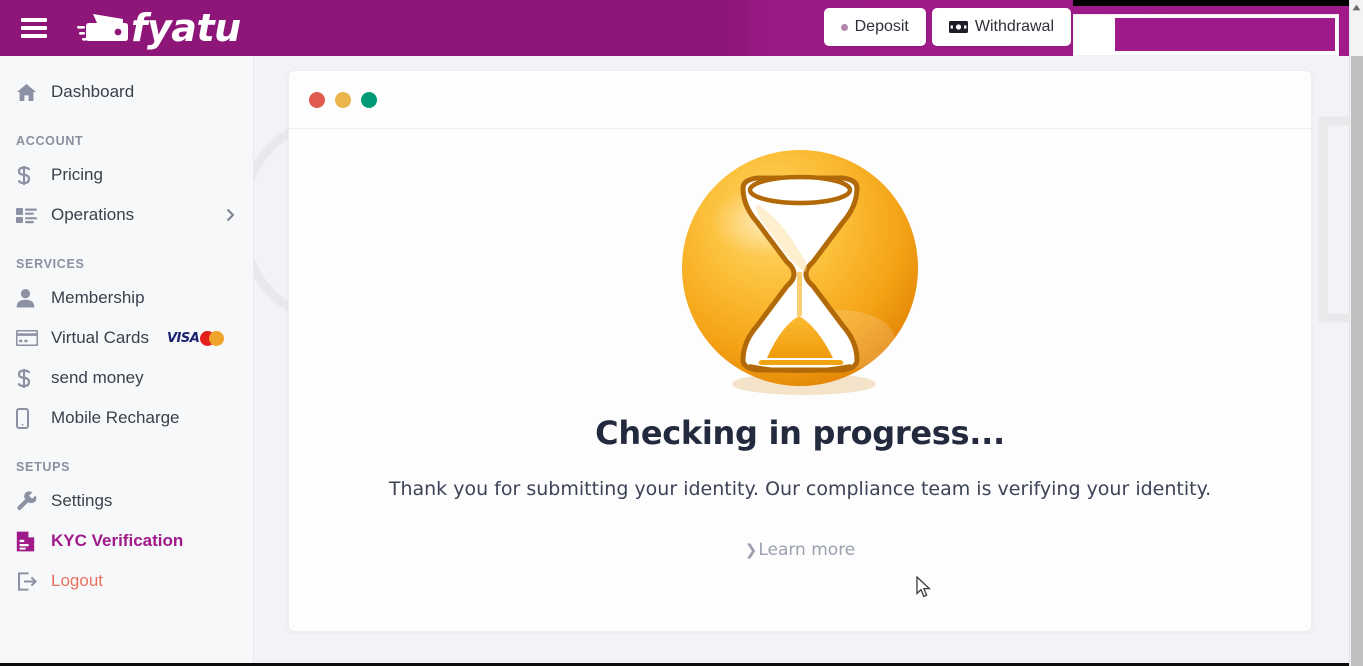 Image resolution: width=1363 pixels, height=666 pixels. What do you see at coordinates (958, 27) in the screenshot?
I see `banknote-icon` at bounding box center [958, 27].